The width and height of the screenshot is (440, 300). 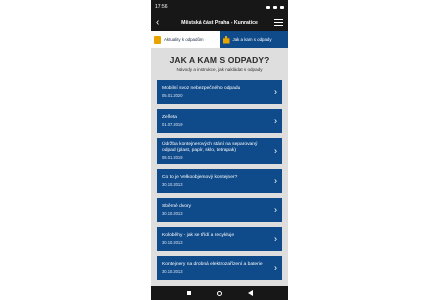 I want to click on item-title: Co to je Velkoobjemový kontejner?, so click(x=200, y=177).